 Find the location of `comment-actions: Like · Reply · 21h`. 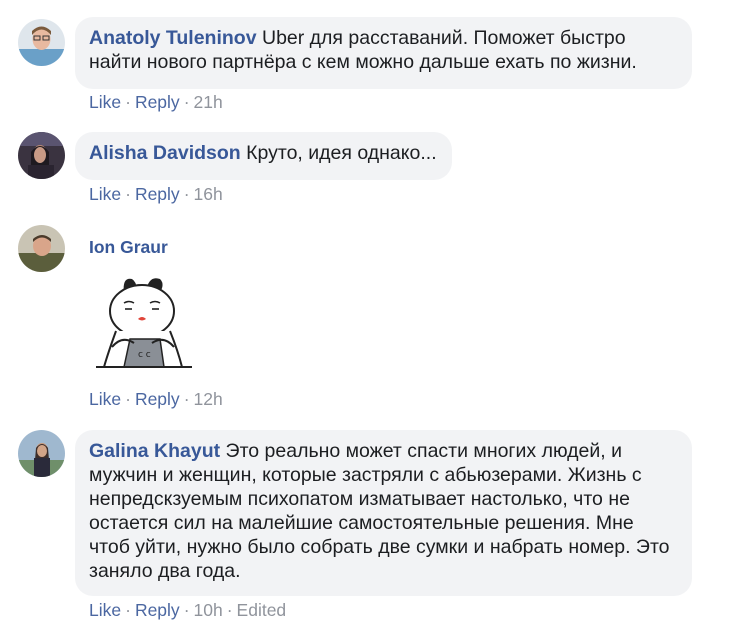

comment-actions: Like · Reply · 21h is located at coordinates (156, 102).